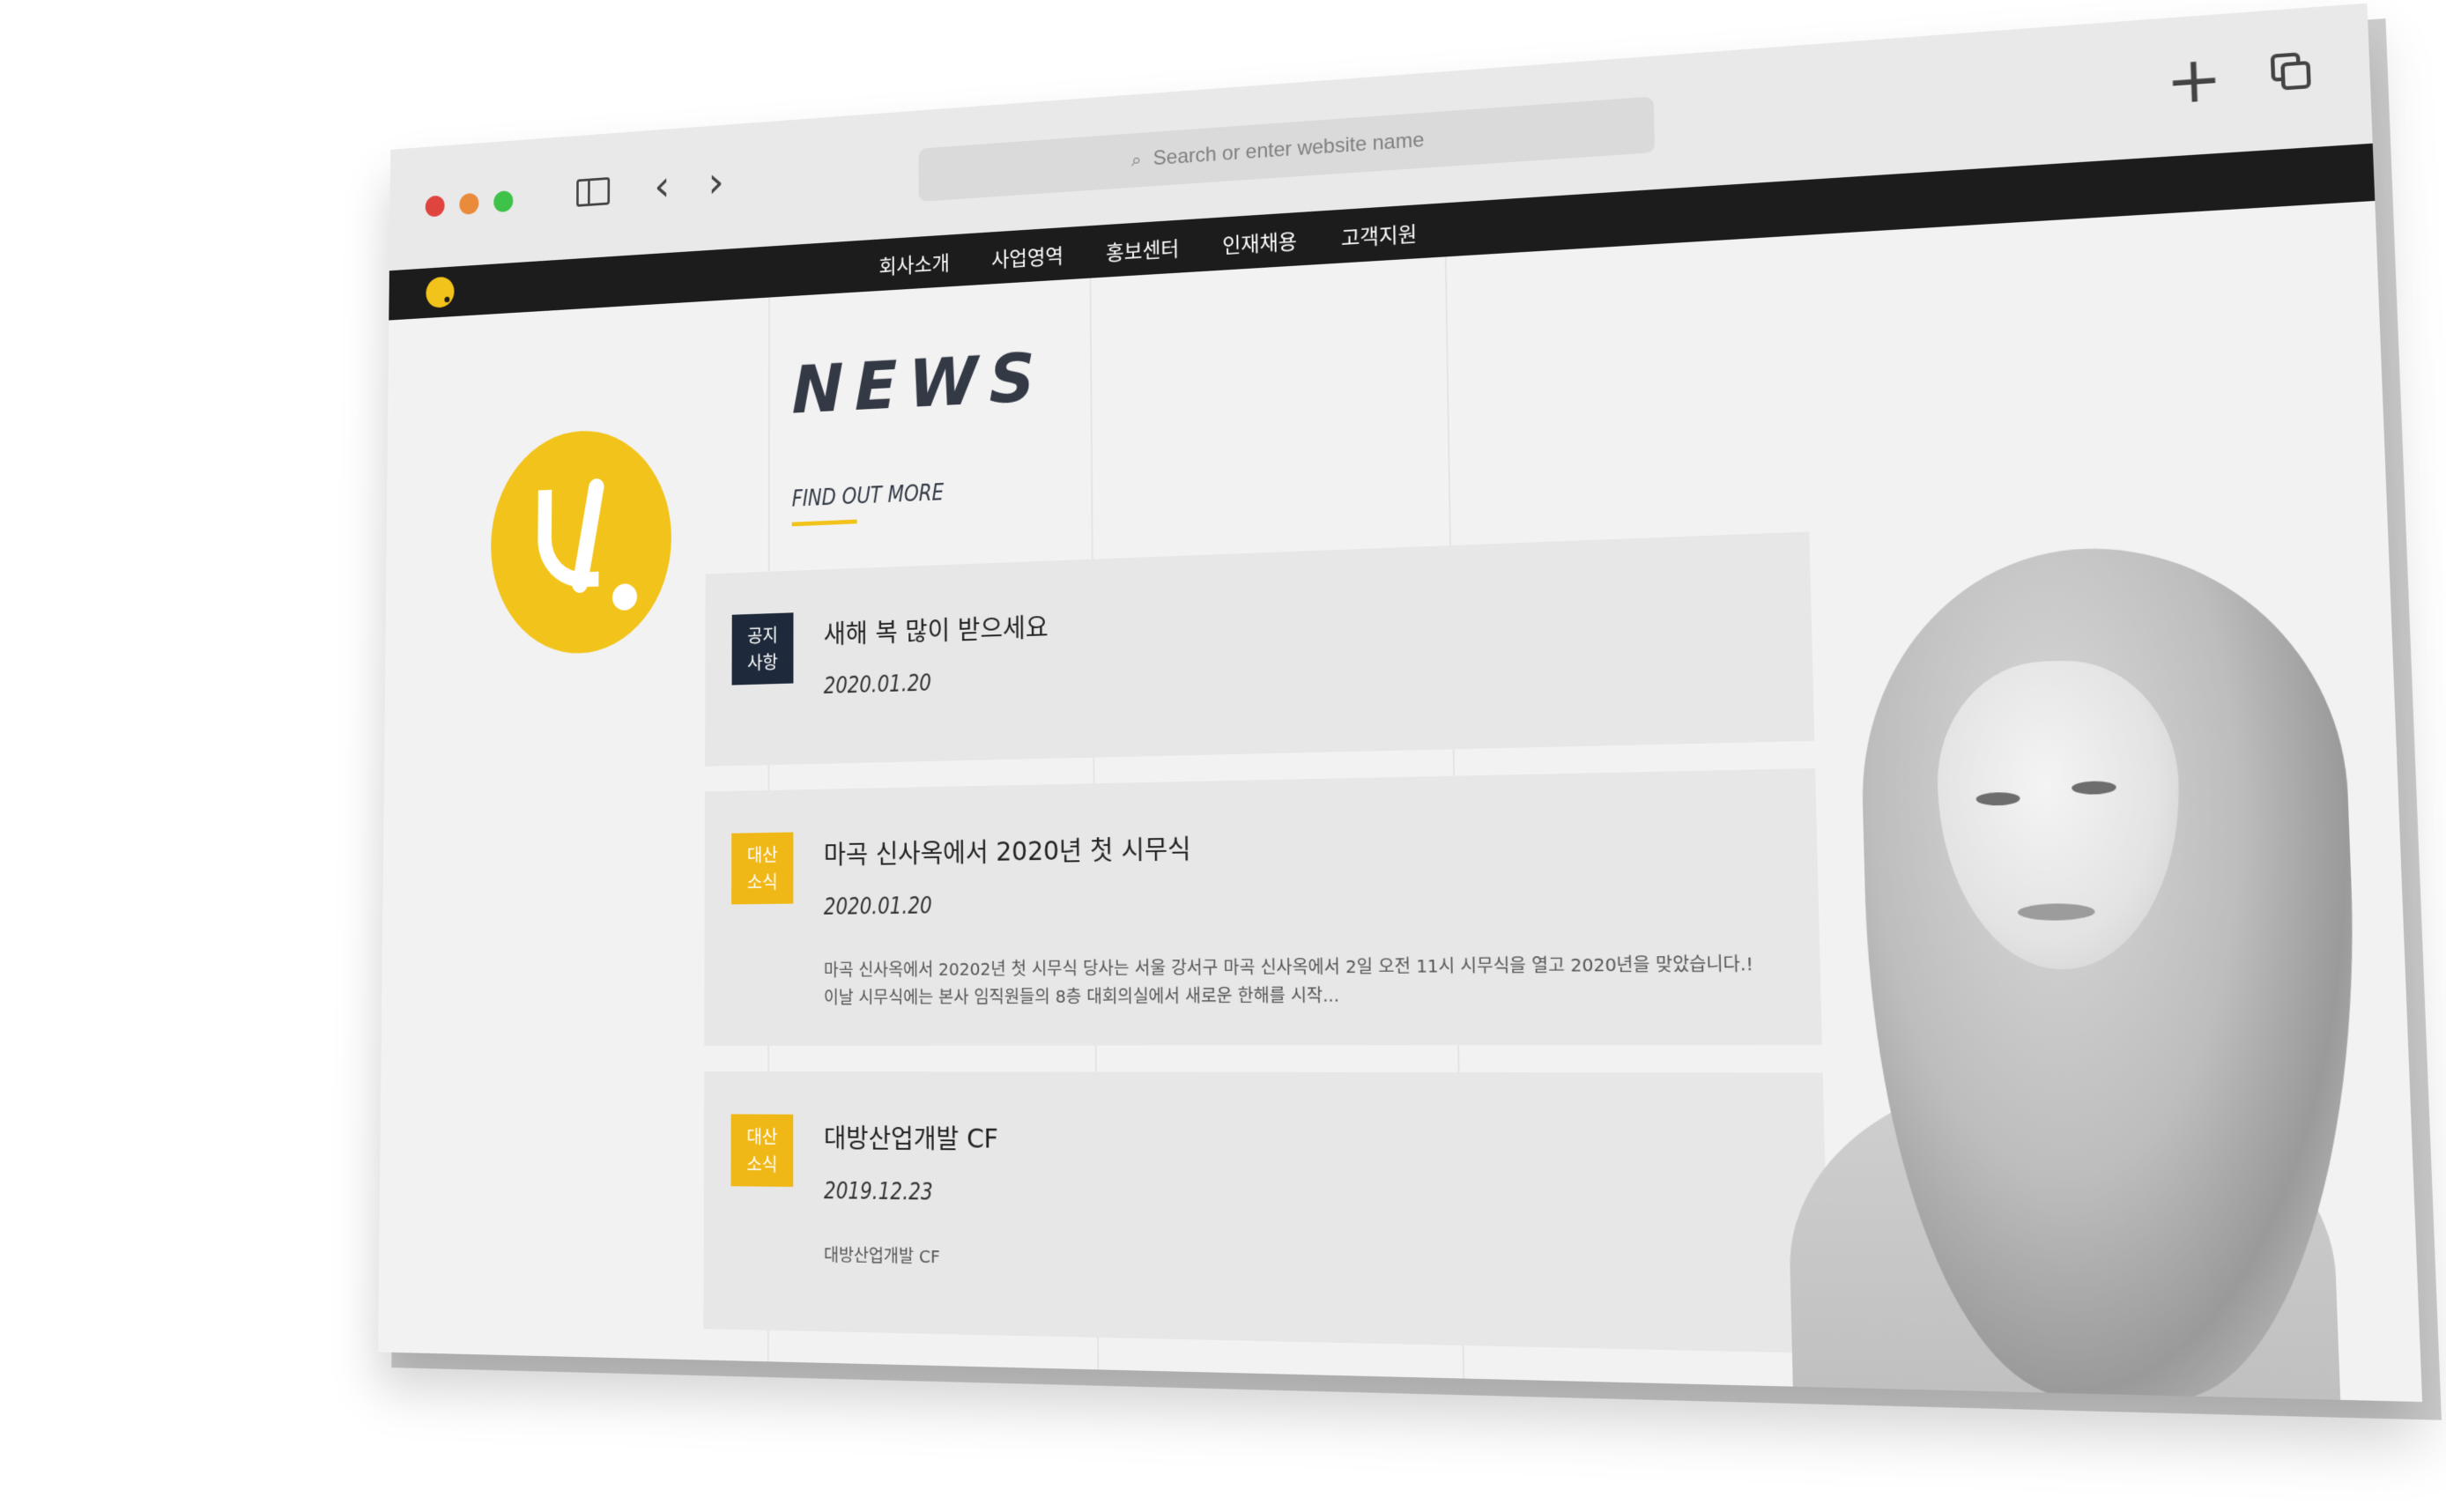 Image resolution: width=2446 pixels, height=1512 pixels. I want to click on chevron-right-icon: ›, so click(715, 183).